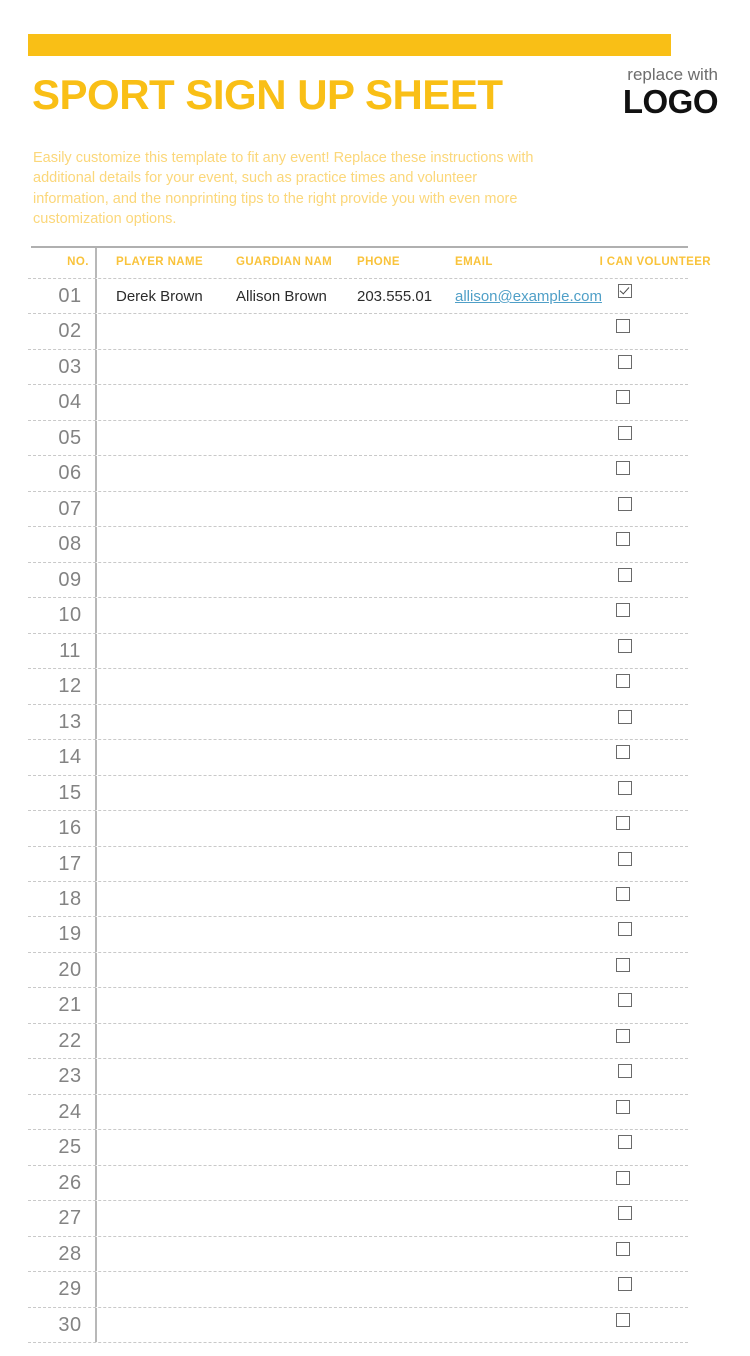 Image resolution: width=750 pixels, height=1356 pixels. Describe the element at coordinates (70, 969) in the screenshot. I see `row-number: 20` at that location.